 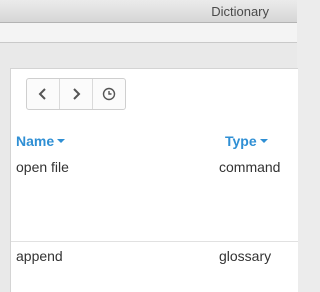 What do you see at coordinates (148, 33) in the screenshot?
I see `toolbar-strip` at bounding box center [148, 33].